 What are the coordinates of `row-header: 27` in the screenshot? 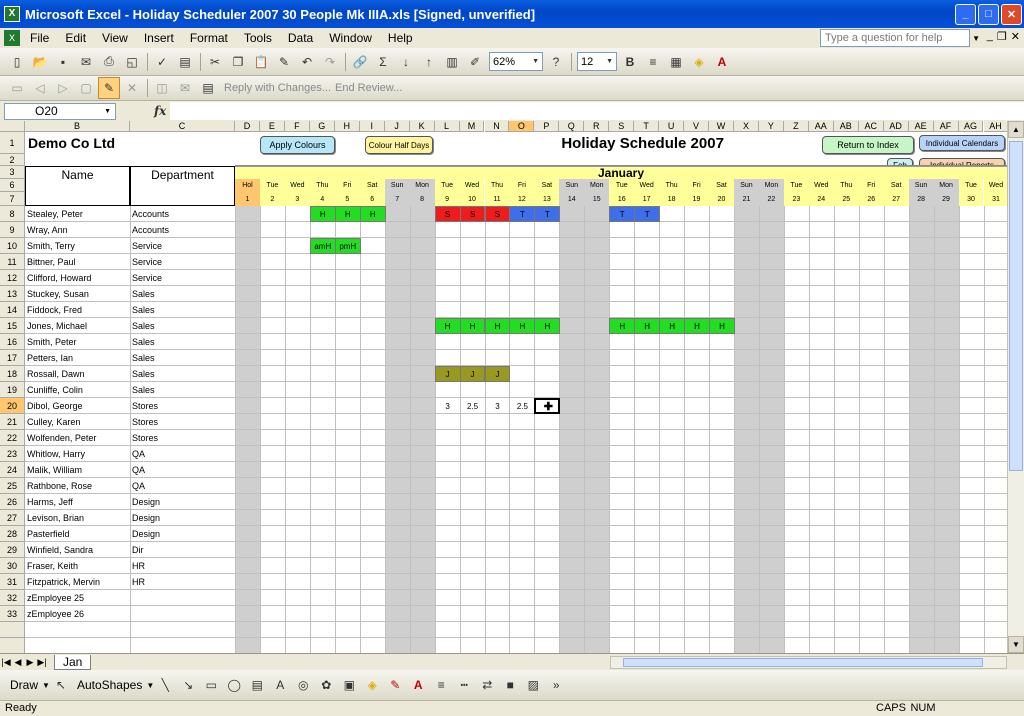 It's located at (12, 518).